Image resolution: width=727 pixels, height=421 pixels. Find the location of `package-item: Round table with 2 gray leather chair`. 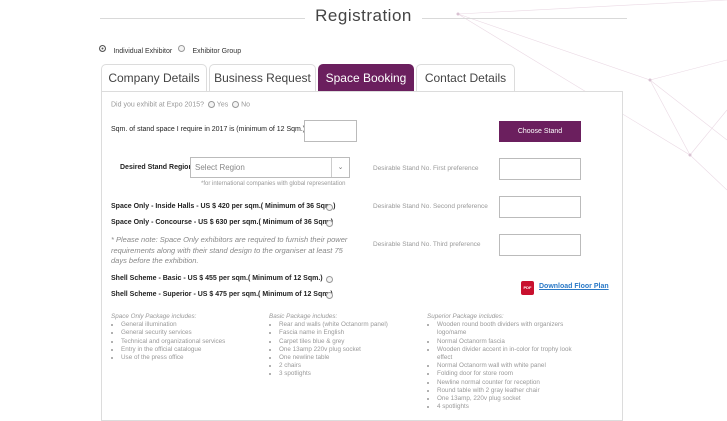

package-item: Round table with 2 gray leather chair is located at coordinates (507, 391).